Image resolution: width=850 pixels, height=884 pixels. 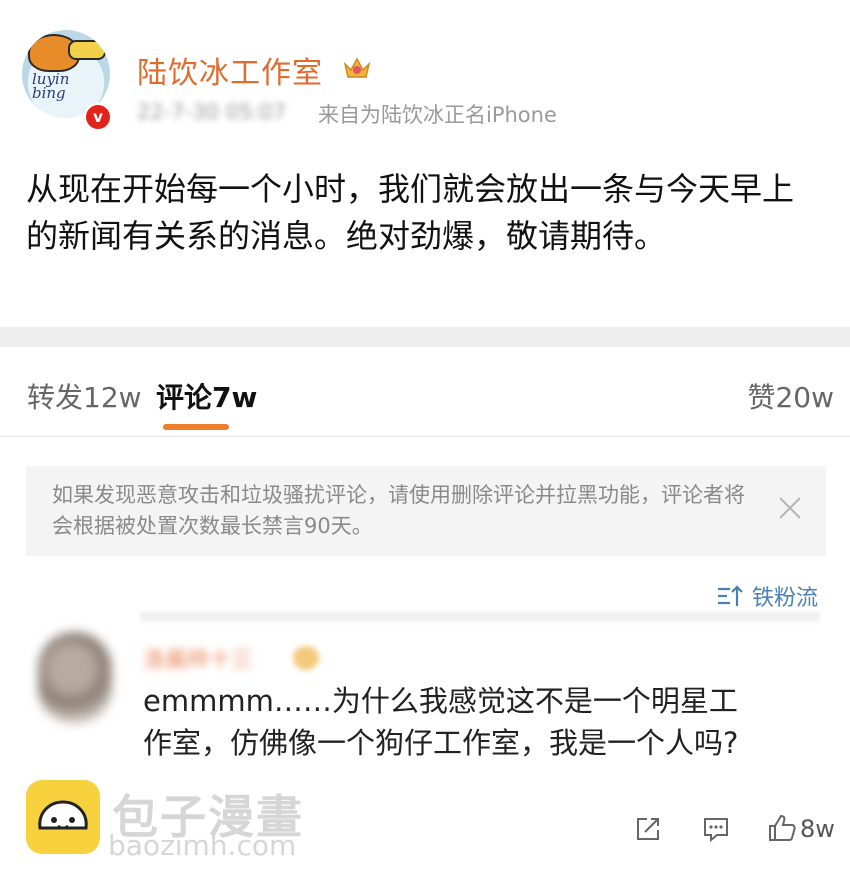 I want to click on comment-like-count: 8w, so click(x=817, y=829).